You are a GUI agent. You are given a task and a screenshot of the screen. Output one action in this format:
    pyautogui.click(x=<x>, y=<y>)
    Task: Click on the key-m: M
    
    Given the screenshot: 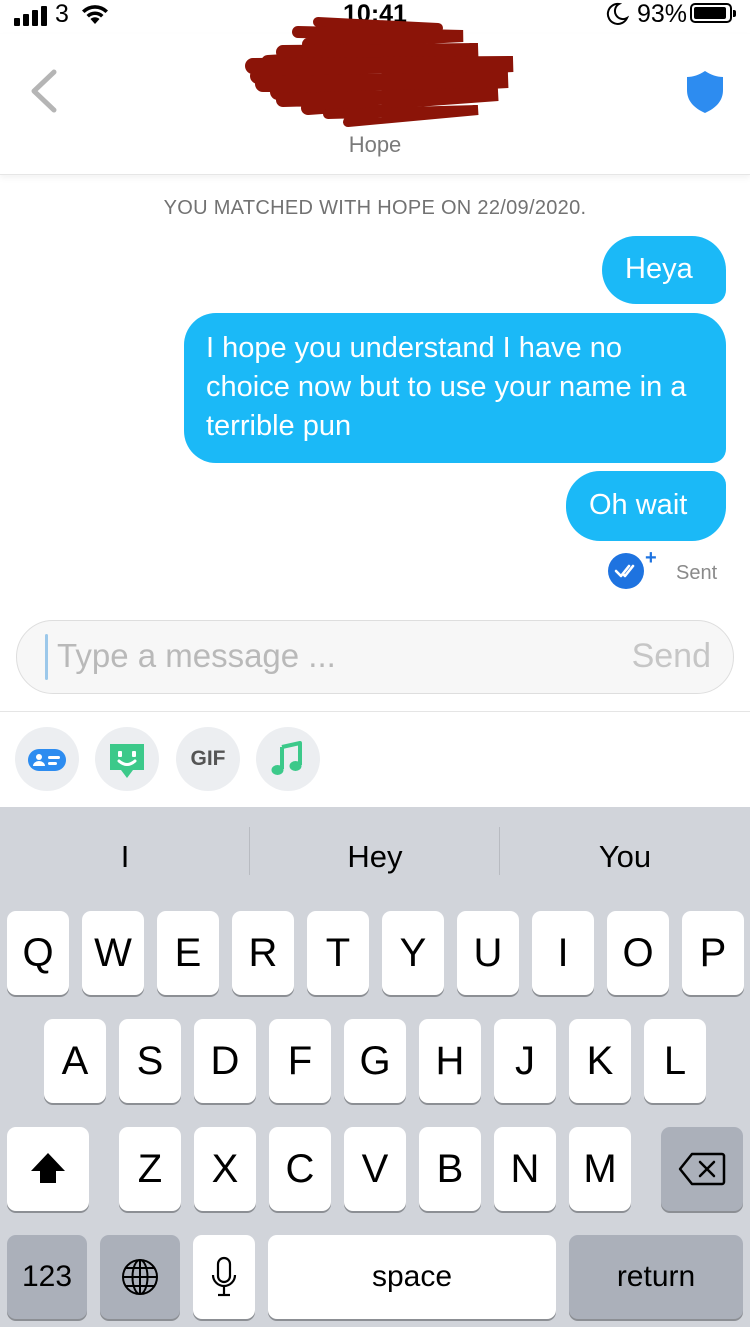 What is the action you would take?
    pyautogui.click(x=600, y=1169)
    